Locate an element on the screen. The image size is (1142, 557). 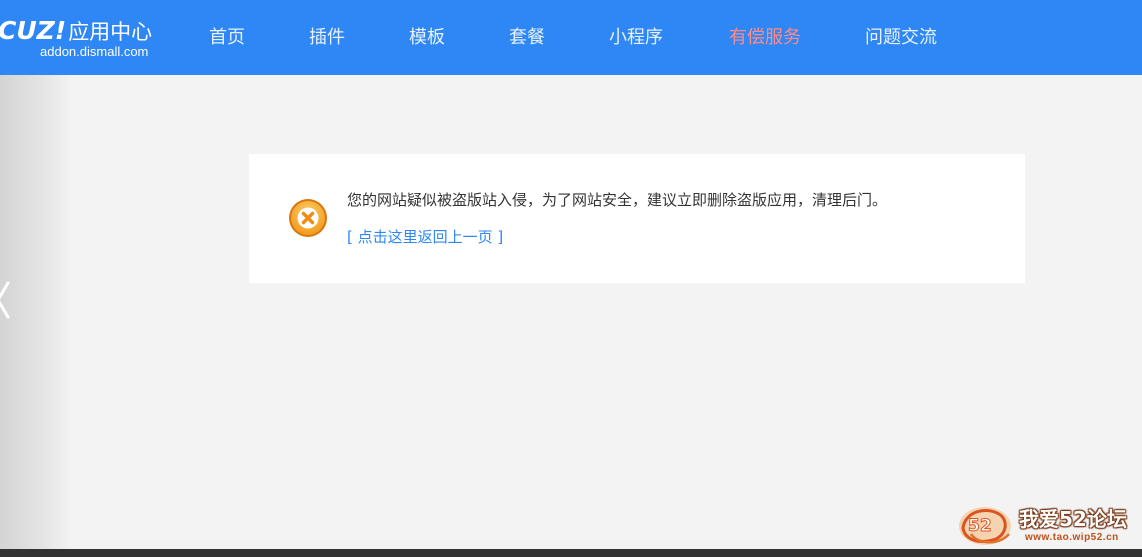
nav-item-qa: 问题交流 is located at coordinates (901, 38).